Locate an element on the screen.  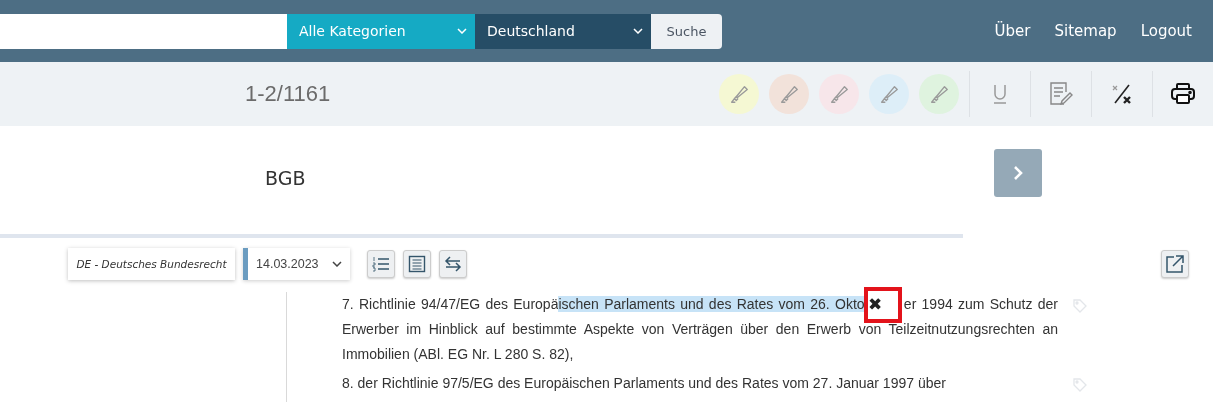
next-button is located at coordinates (1018, 173).